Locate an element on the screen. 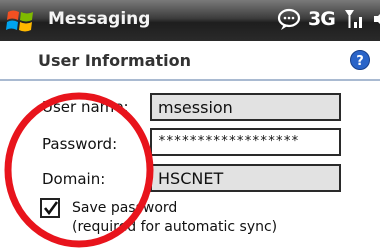 Image resolution: width=380 pixels, height=250 pixels. signal-strength-icon is located at coordinates (354, 19).